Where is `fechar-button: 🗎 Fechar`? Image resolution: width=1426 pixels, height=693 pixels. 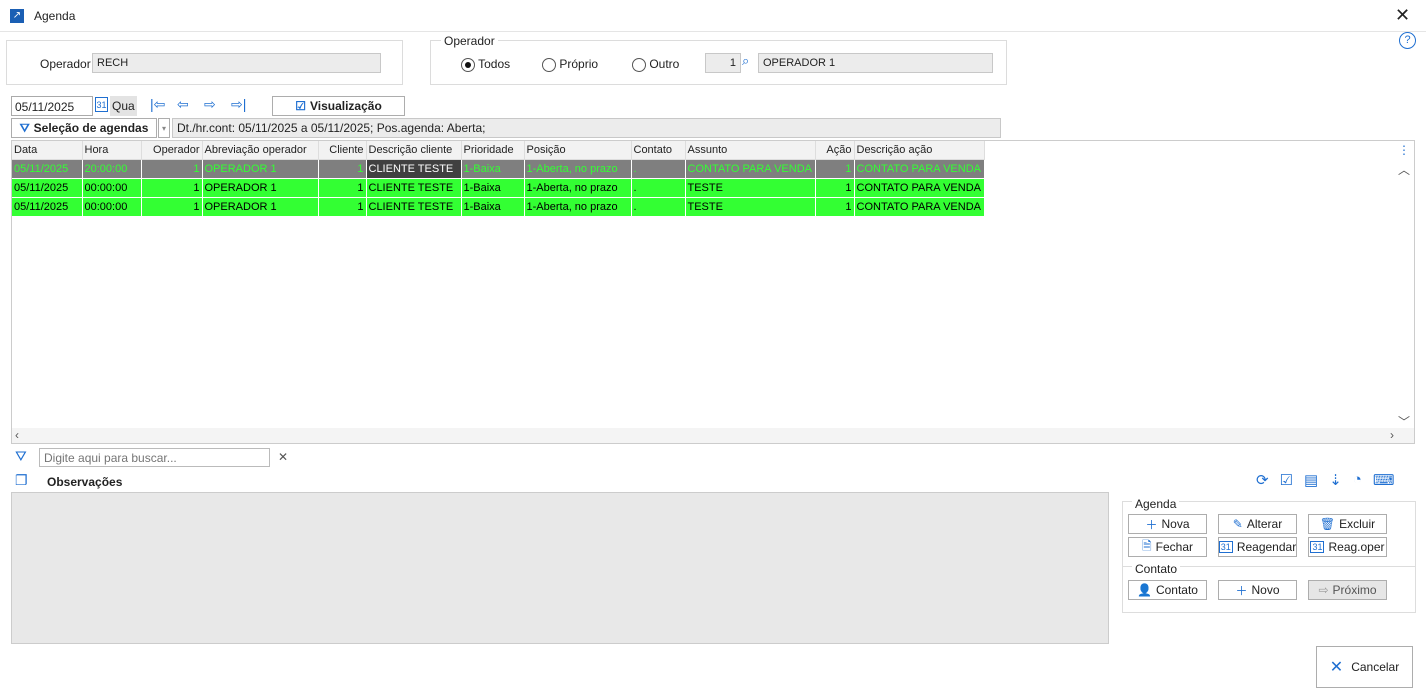
fechar-button: 🗎 Fechar is located at coordinates (1167, 547).